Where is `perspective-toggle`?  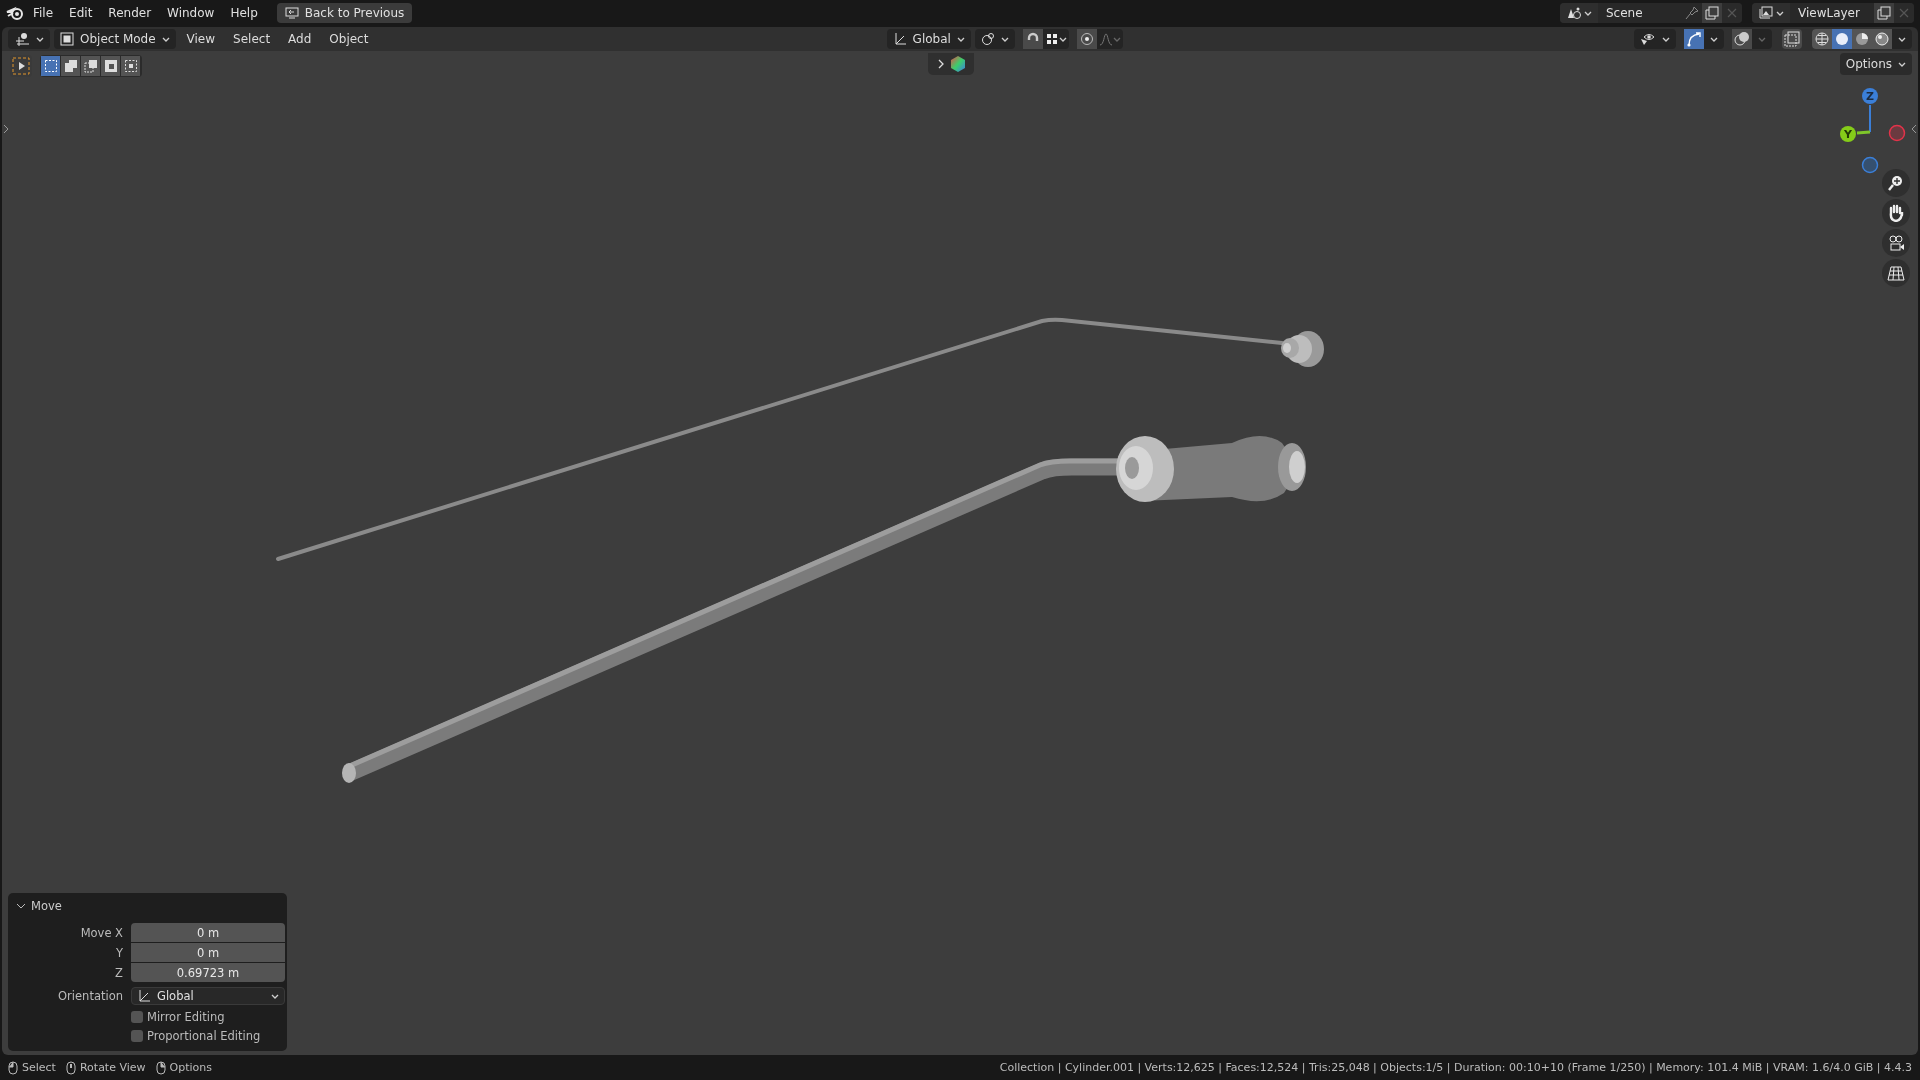
perspective-toggle is located at coordinates (1896, 273).